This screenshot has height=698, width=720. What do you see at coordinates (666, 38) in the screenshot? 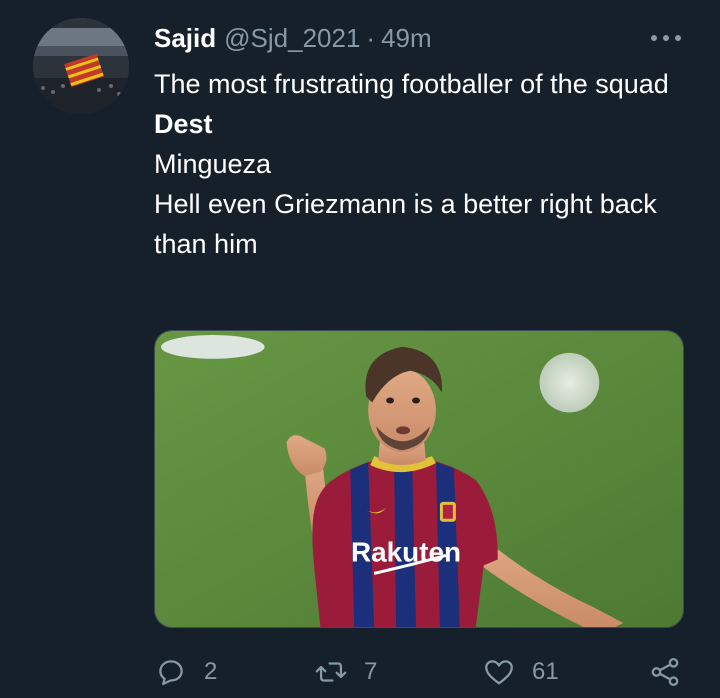
I see `more-options-icon` at bounding box center [666, 38].